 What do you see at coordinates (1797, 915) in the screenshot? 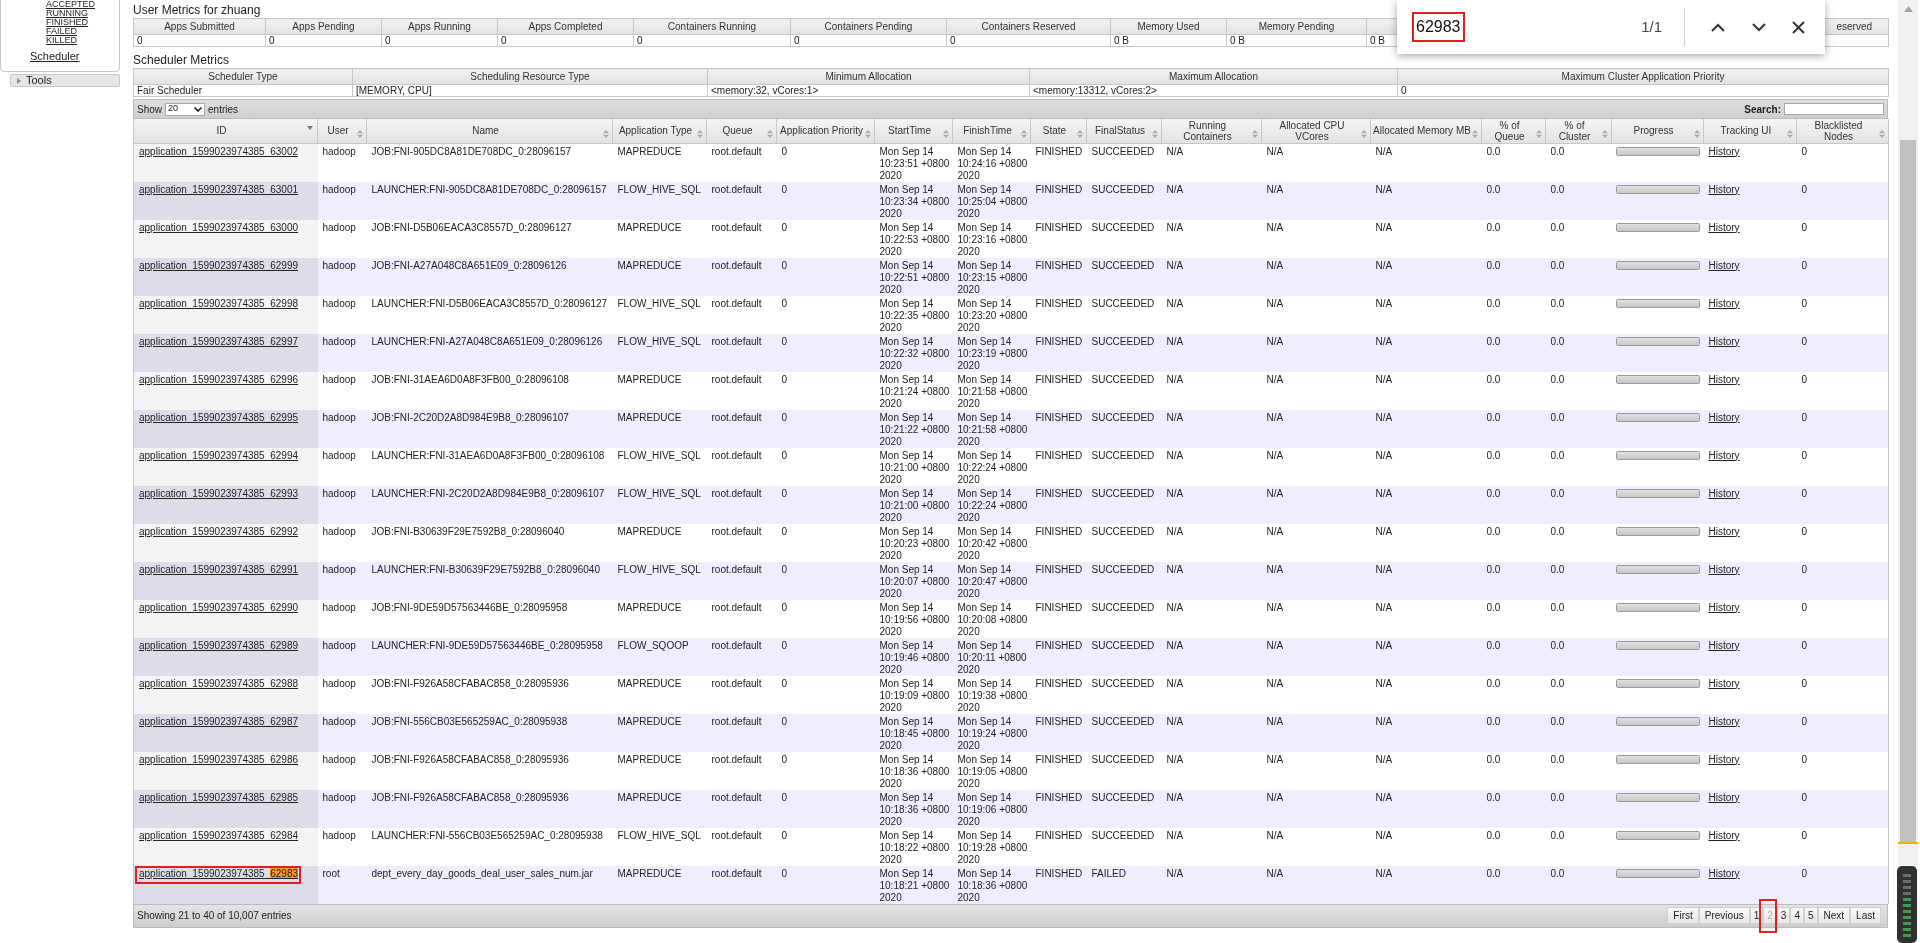
I see `page-button: 4` at bounding box center [1797, 915].